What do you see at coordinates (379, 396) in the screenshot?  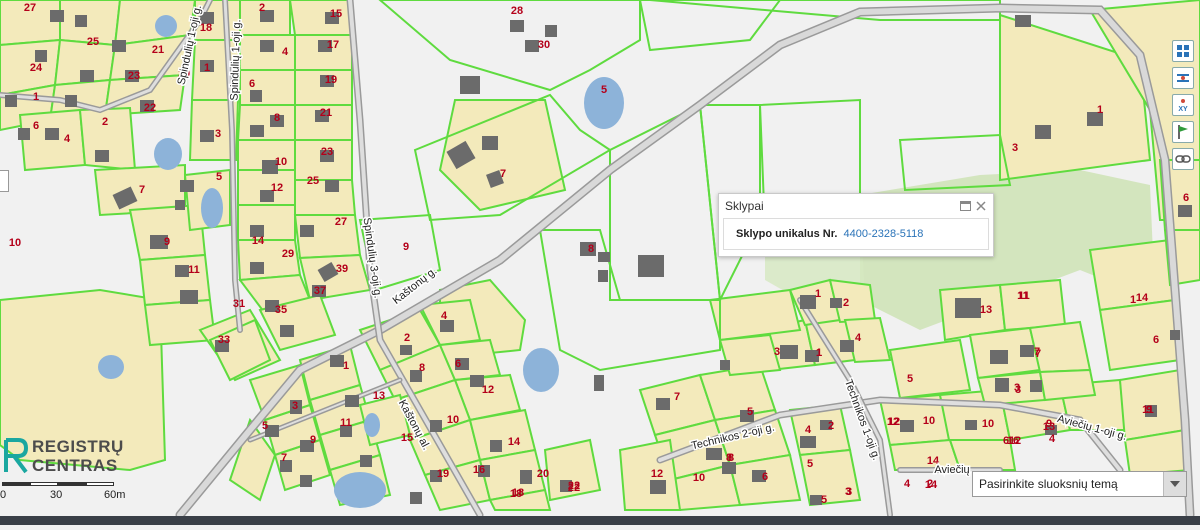 I see `plot-number-label: 13` at bounding box center [379, 396].